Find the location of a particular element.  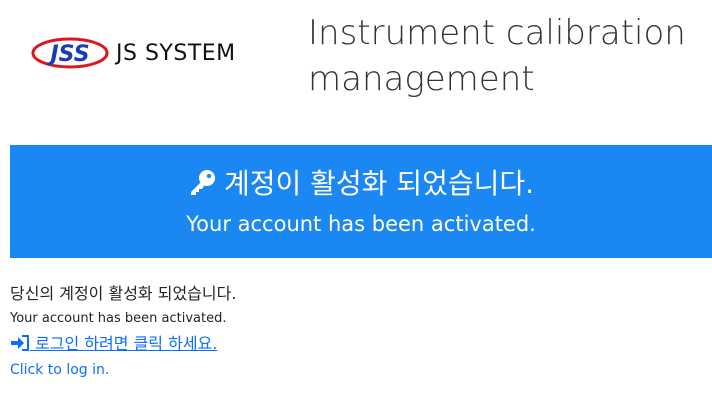

jss-logo: JSS is located at coordinates (70, 53).